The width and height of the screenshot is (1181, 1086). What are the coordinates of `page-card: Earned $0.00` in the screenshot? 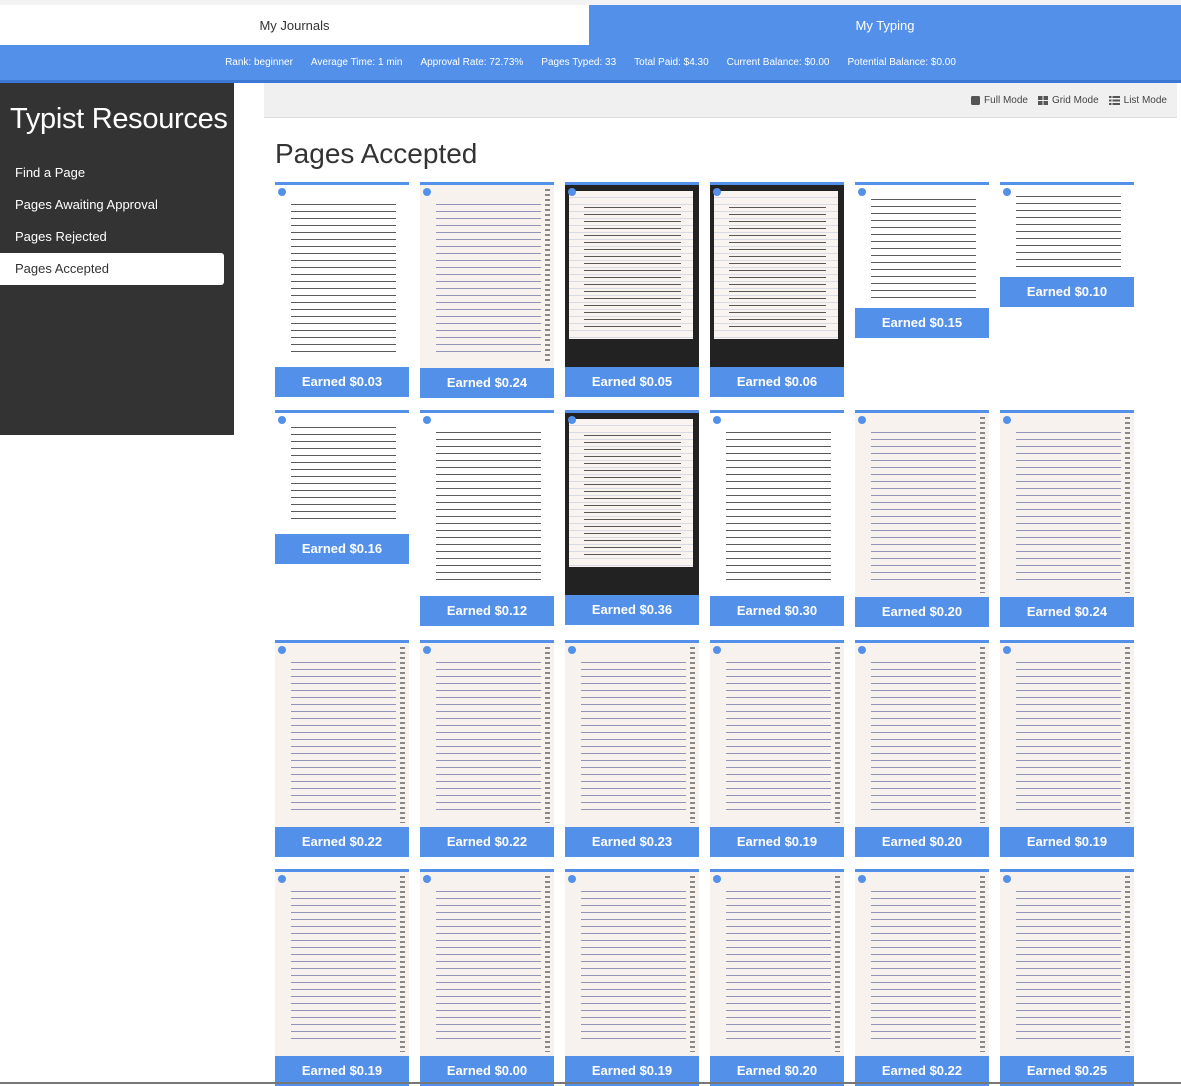 It's located at (487, 977).